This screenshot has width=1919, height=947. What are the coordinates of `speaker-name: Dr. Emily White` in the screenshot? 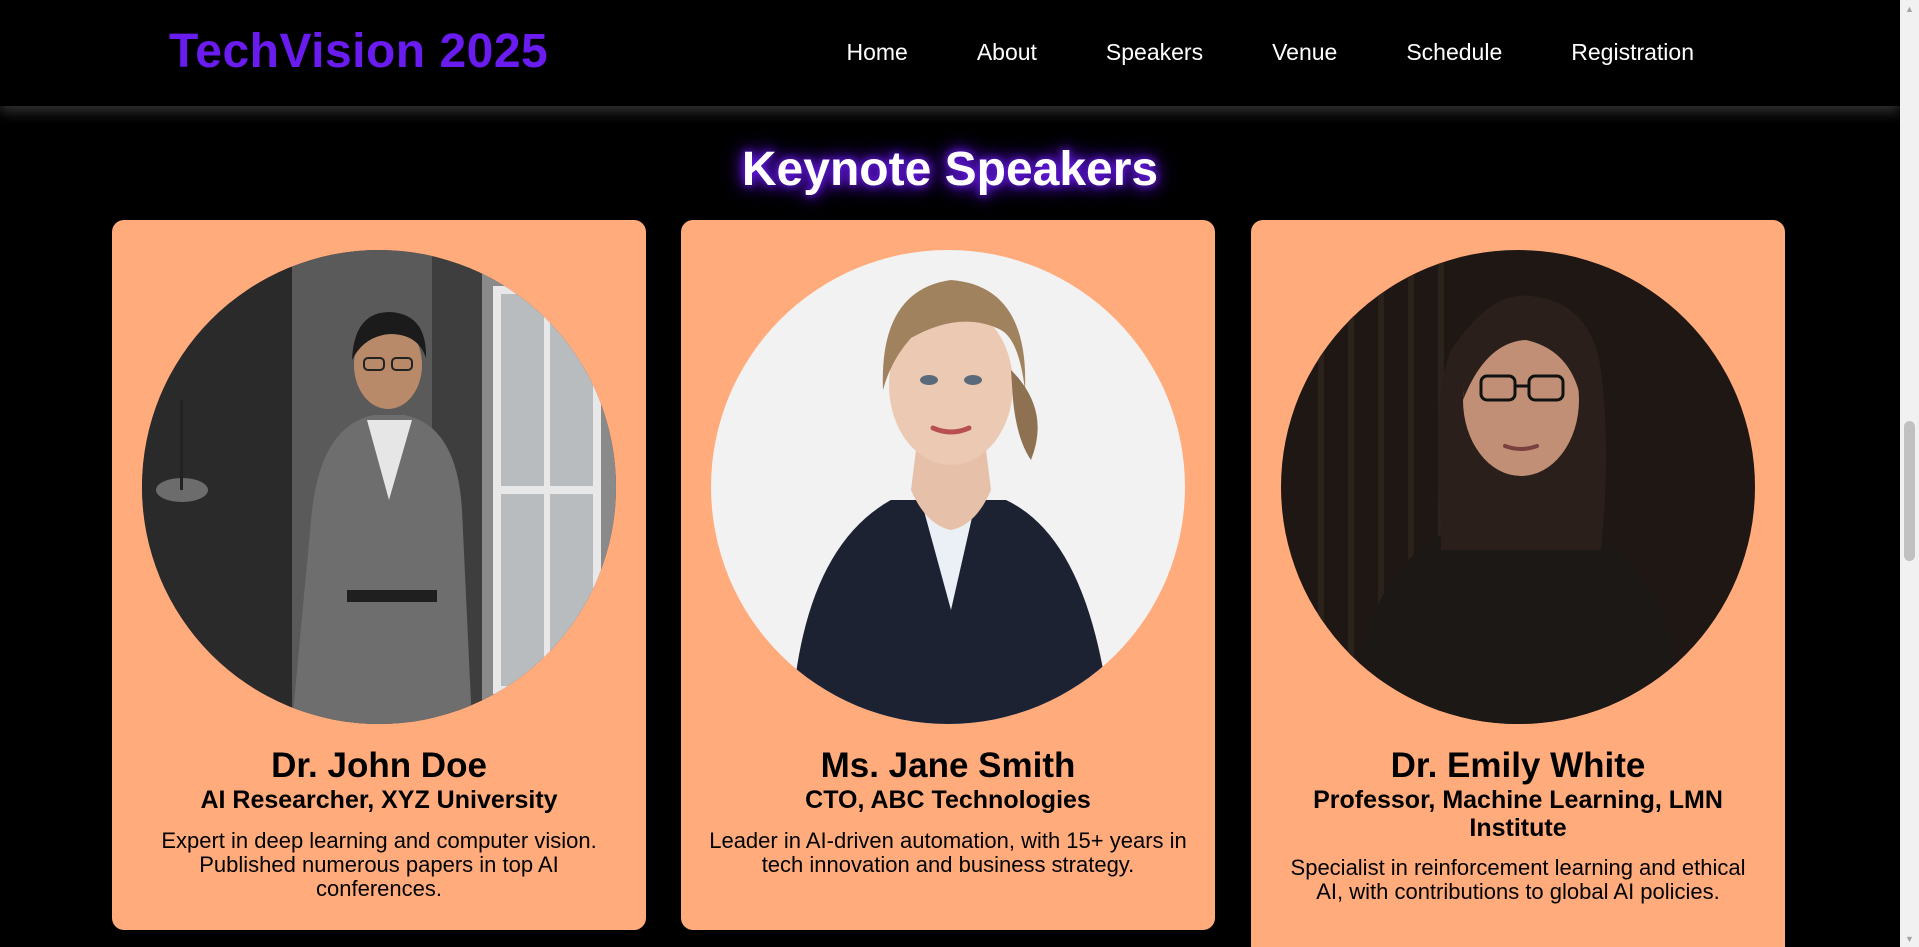 It's located at (1518, 765).